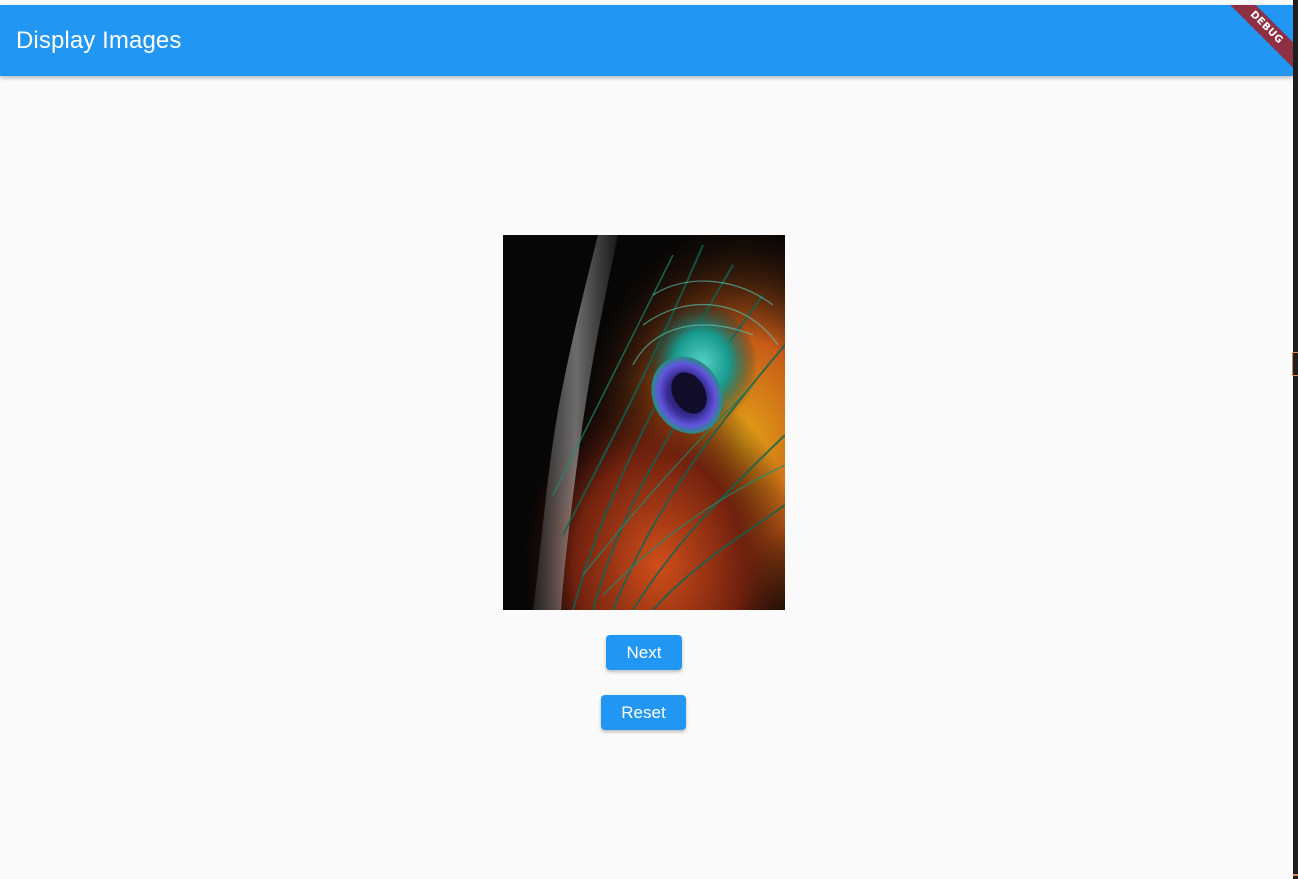 Image resolution: width=1298 pixels, height=879 pixels. What do you see at coordinates (1295, 439) in the screenshot?
I see `window-right-edge` at bounding box center [1295, 439].